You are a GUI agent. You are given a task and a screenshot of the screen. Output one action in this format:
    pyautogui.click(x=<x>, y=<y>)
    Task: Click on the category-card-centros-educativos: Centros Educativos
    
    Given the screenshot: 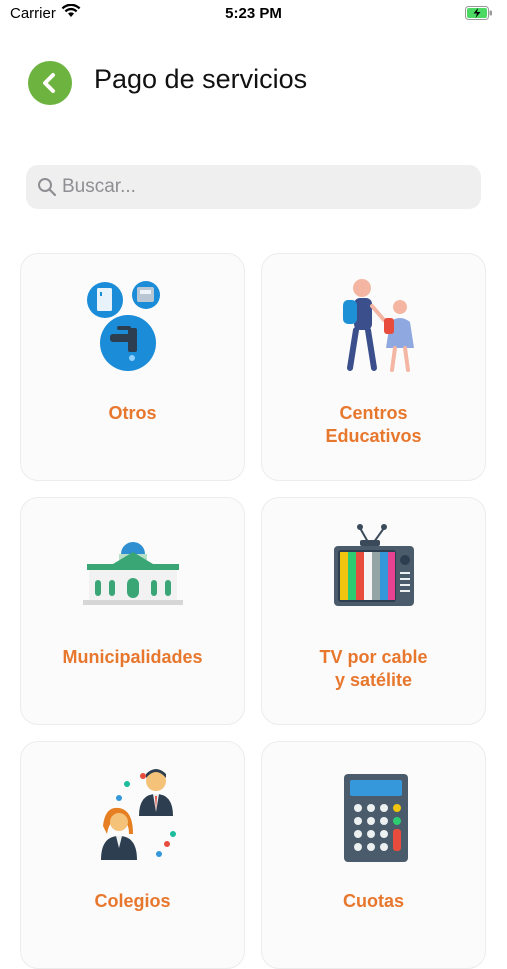 What is the action you would take?
    pyautogui.click(x=373, y=367)
    